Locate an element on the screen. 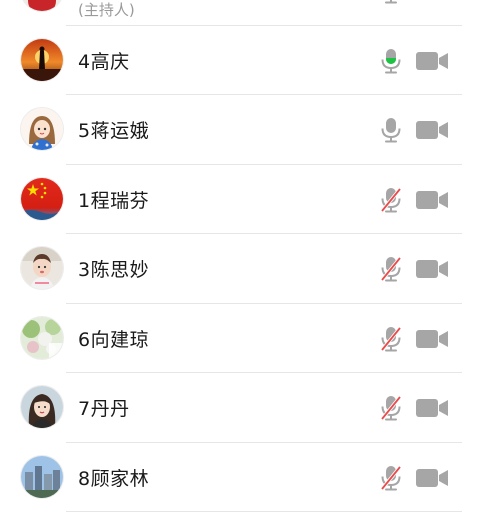 This screenshot has height=512, width=480. participant-row: 6向建琼 is located at coordinates (240, 339).